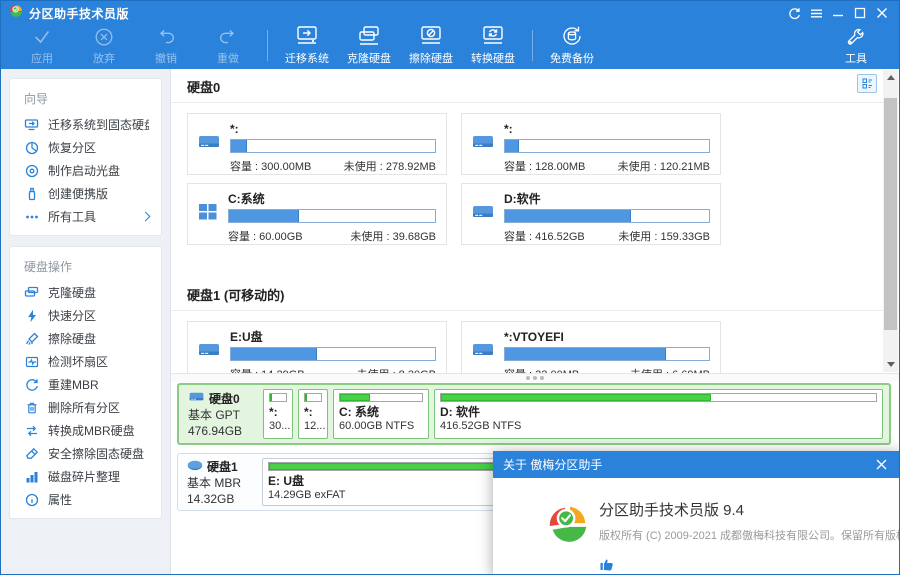 The height and width of the screenshot is (575, 900). I want to click on sidebar-item-wipe-disk: 擦除硬盘, so click(85, 338).